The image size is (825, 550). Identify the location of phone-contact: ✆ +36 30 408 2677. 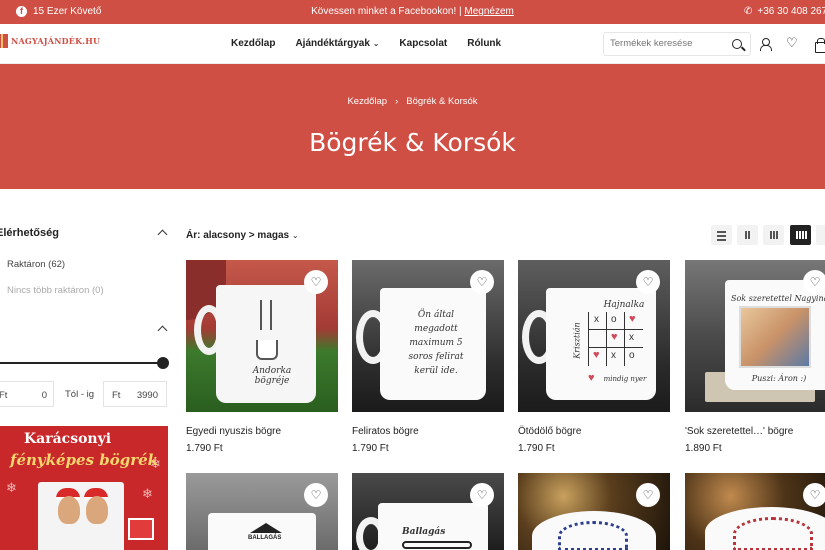
(784, 11).